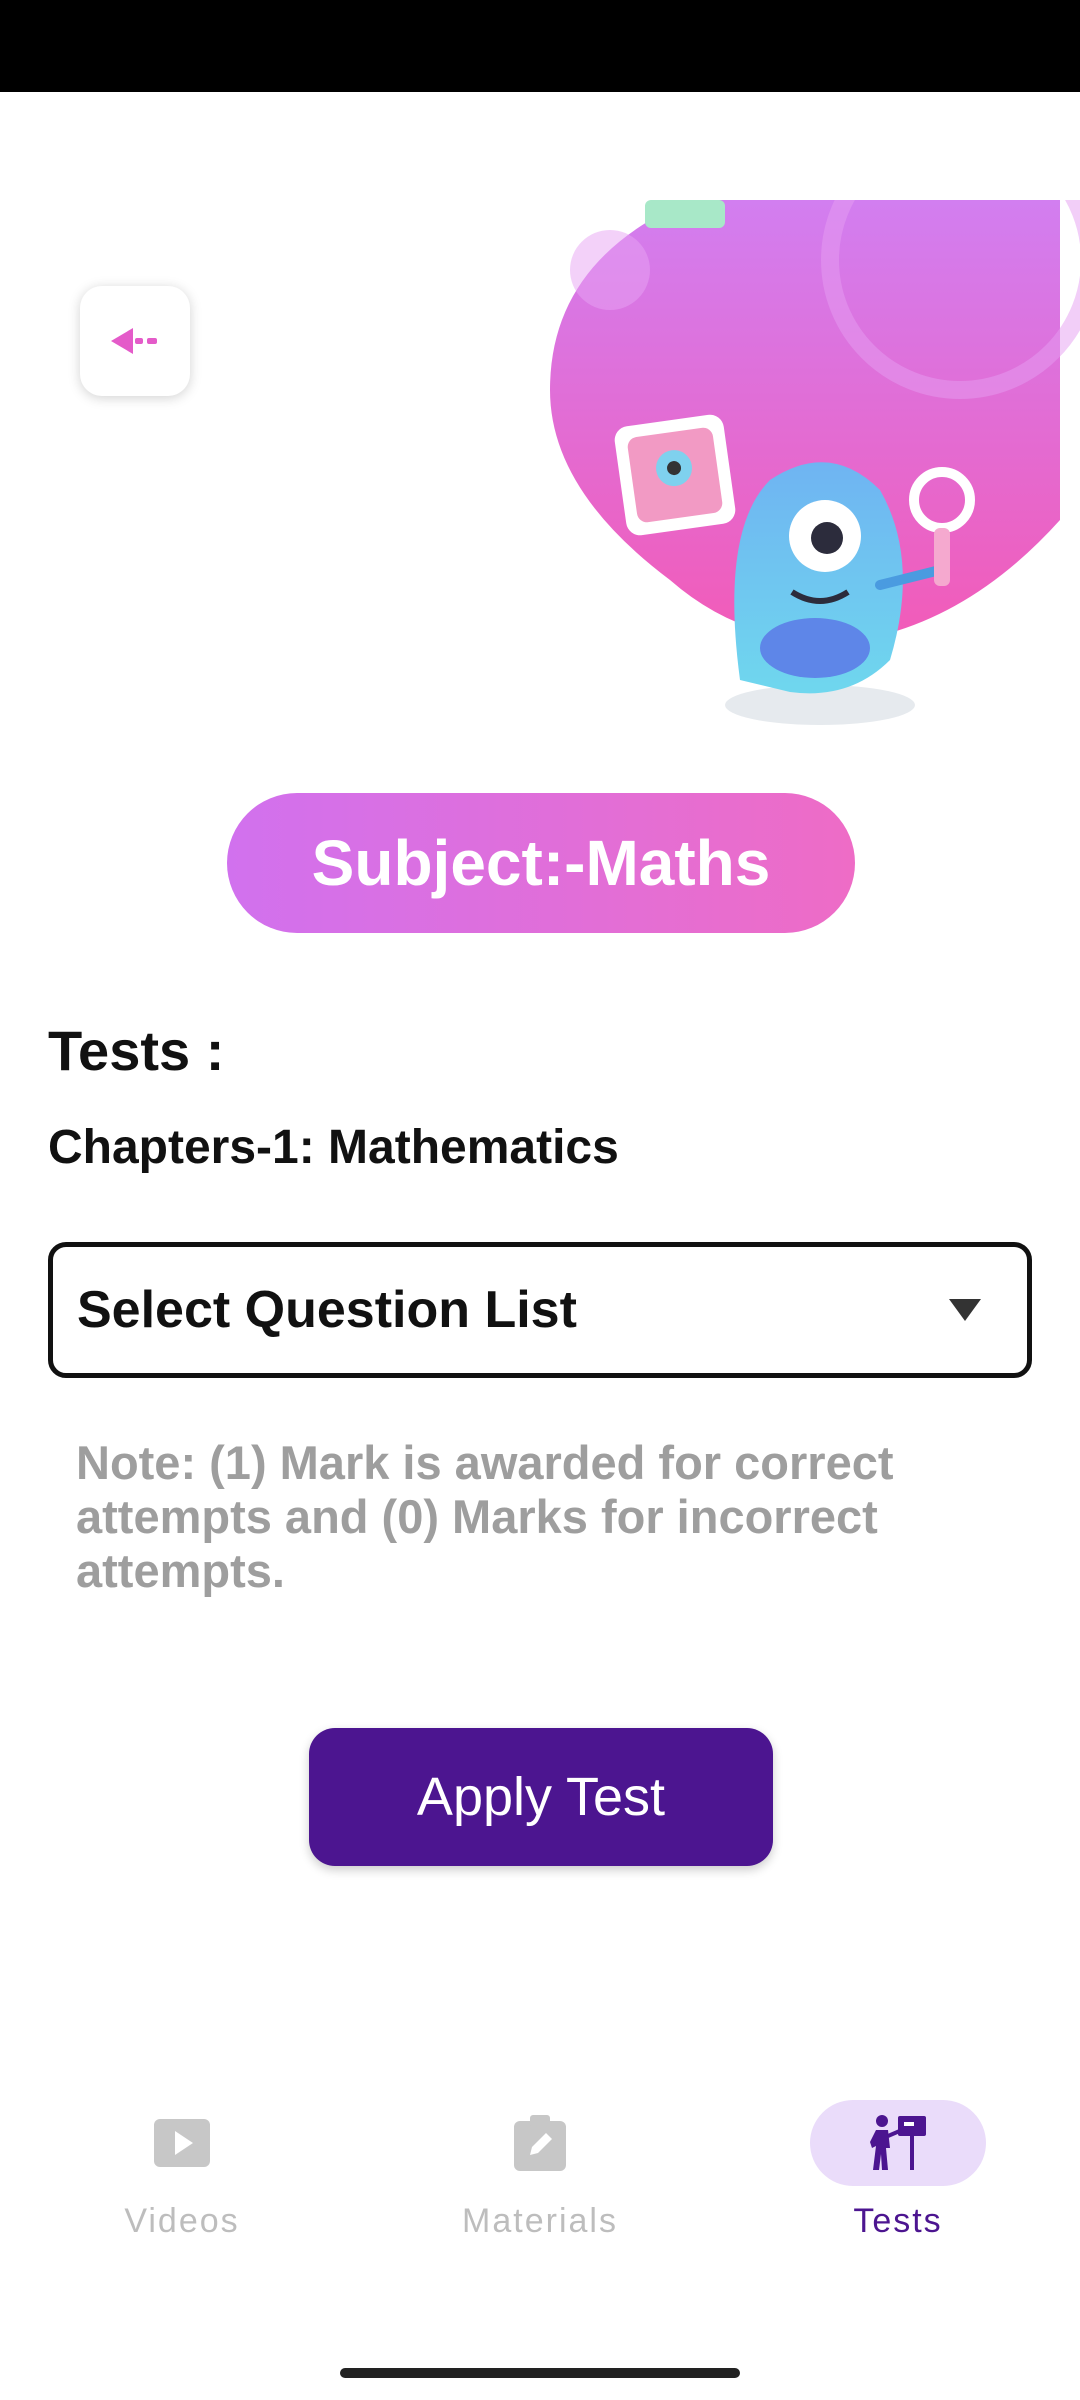 This screenshot has width=1080, height=2400. What do you see at coordinates (540, 46) in the screenshot?
I see `status-bar` at bounding box center [540, 46].